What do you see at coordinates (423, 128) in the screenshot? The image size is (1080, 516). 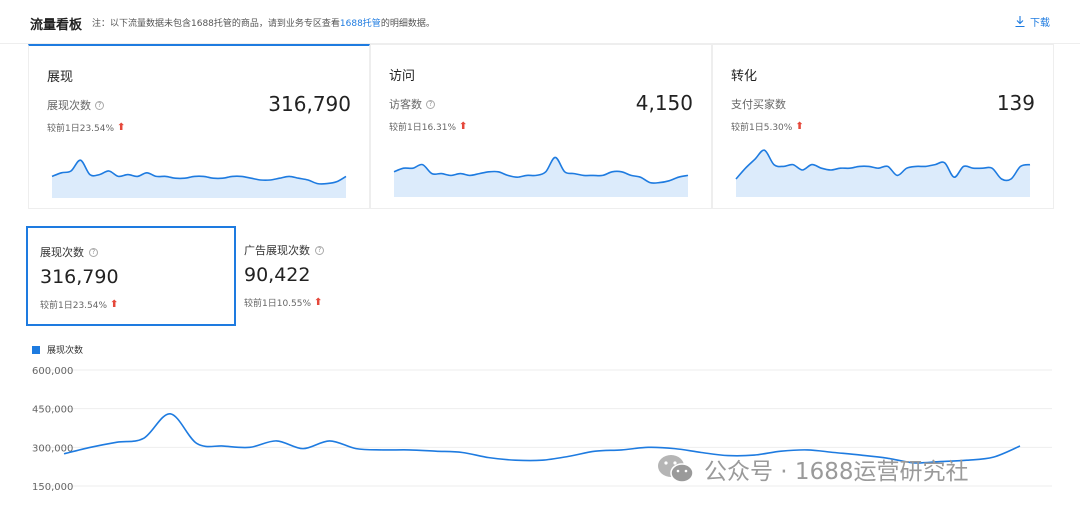 I see `compare-text: 较前1日16.31%` at bounding box center [423, 128].